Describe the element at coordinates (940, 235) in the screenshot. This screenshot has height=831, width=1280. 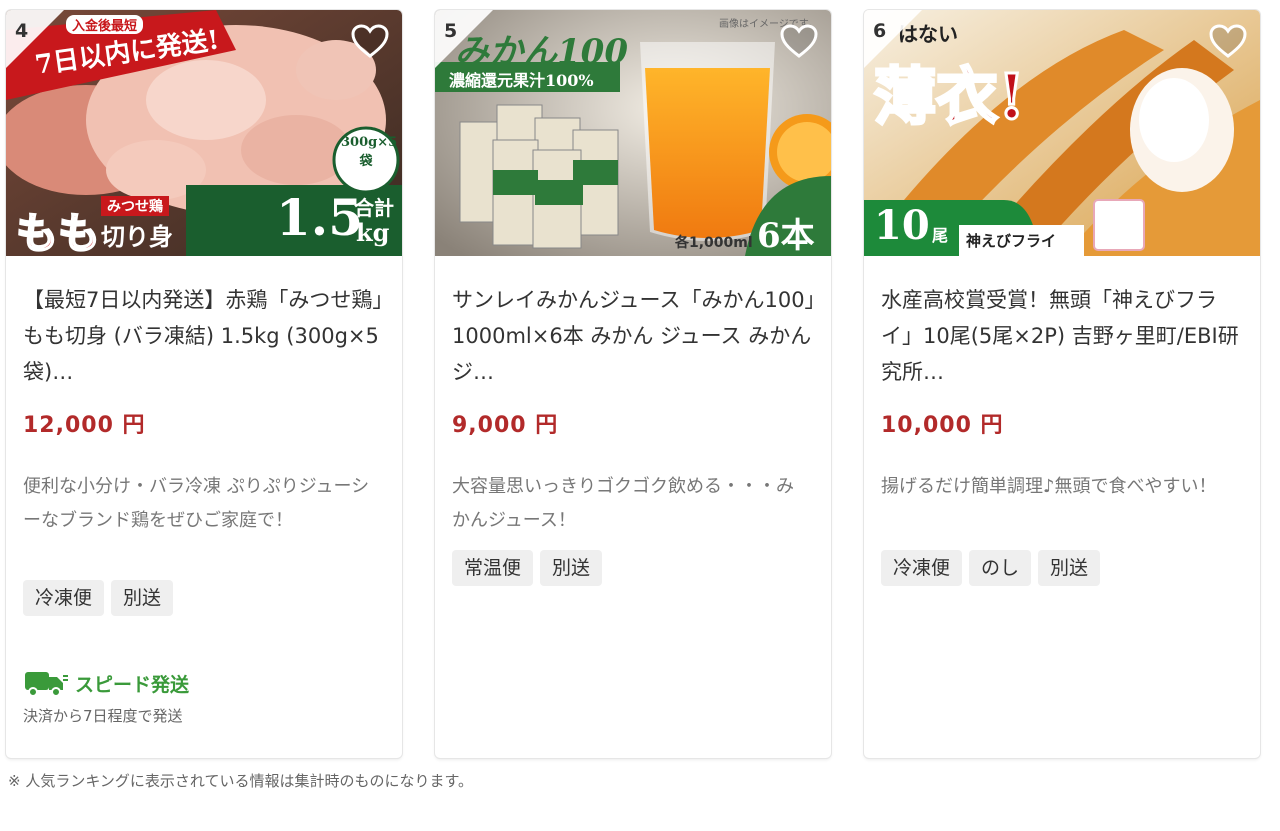
I see `image-text: 尾` at that location.